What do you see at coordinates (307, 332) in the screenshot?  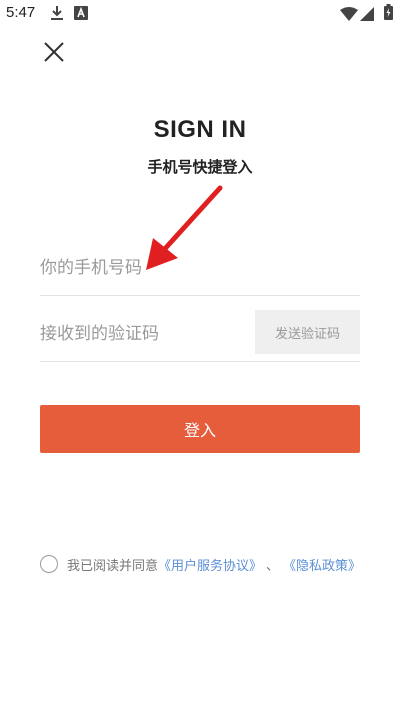 I see `send-code-button: 发送验证码` at bounding box center [307, 332].